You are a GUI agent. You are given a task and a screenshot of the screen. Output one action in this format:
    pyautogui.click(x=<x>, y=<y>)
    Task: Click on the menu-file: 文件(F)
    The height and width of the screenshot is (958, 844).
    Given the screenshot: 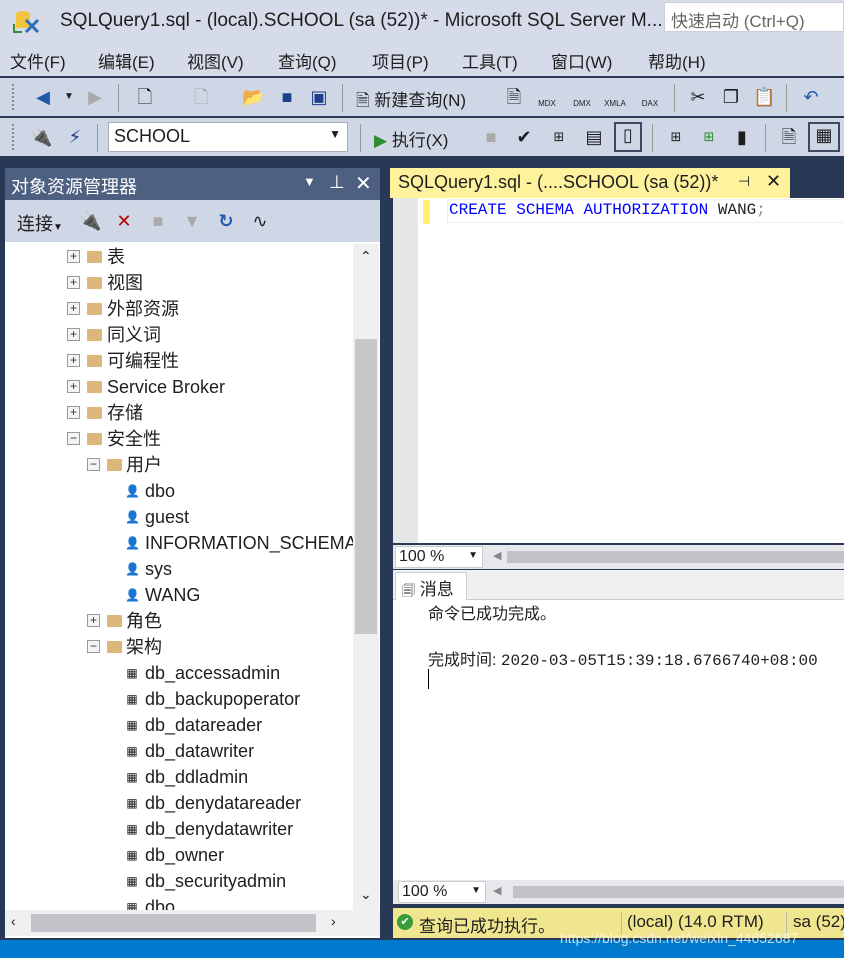 What is the action you would take?
    pyautogui.click(x=38, y=60)
    